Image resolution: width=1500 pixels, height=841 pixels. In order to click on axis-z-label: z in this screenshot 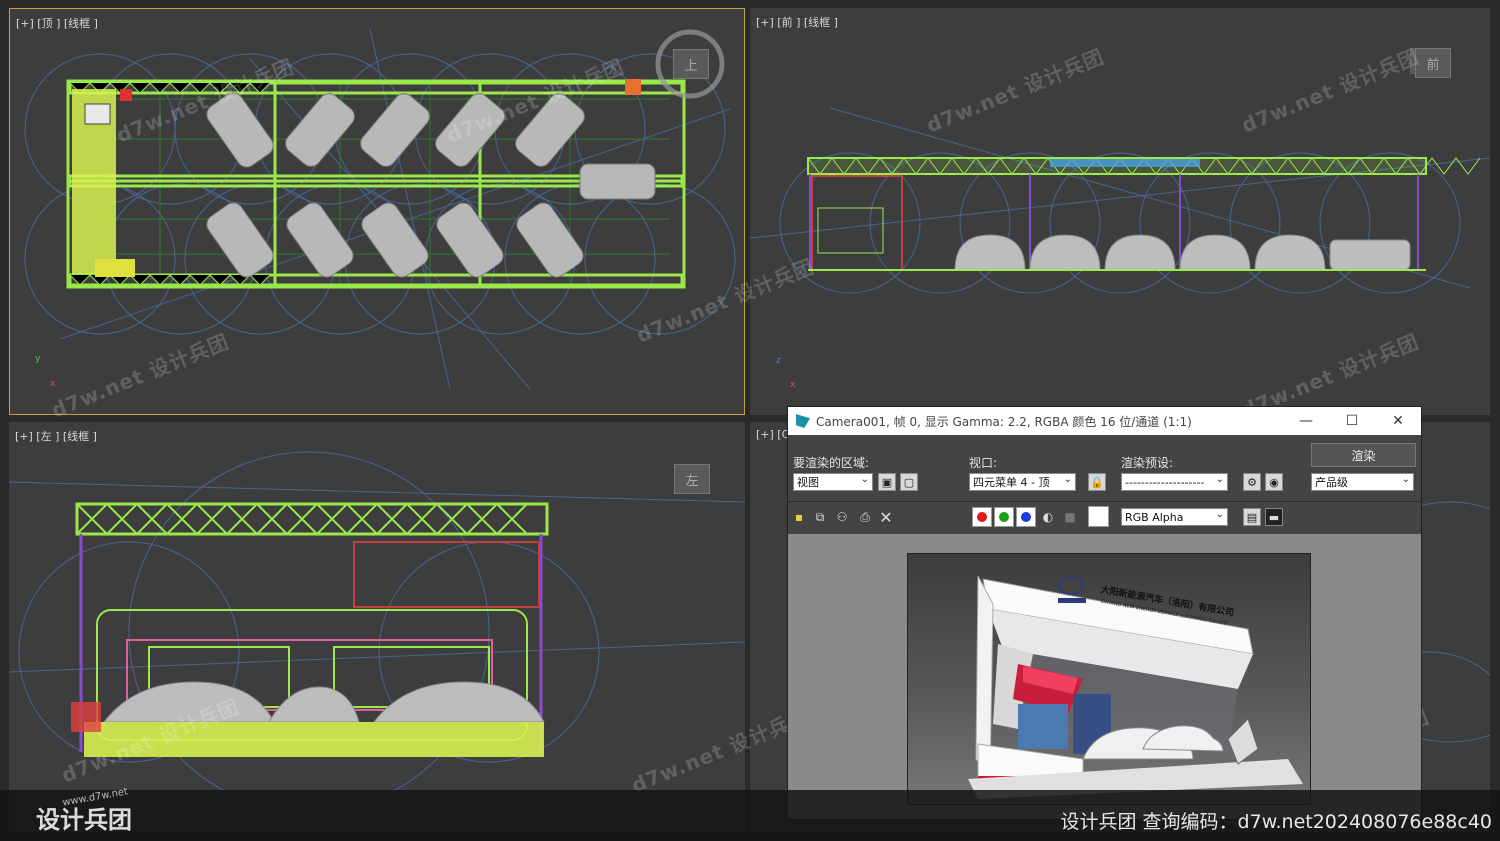, I will do `click(778, 361)`.